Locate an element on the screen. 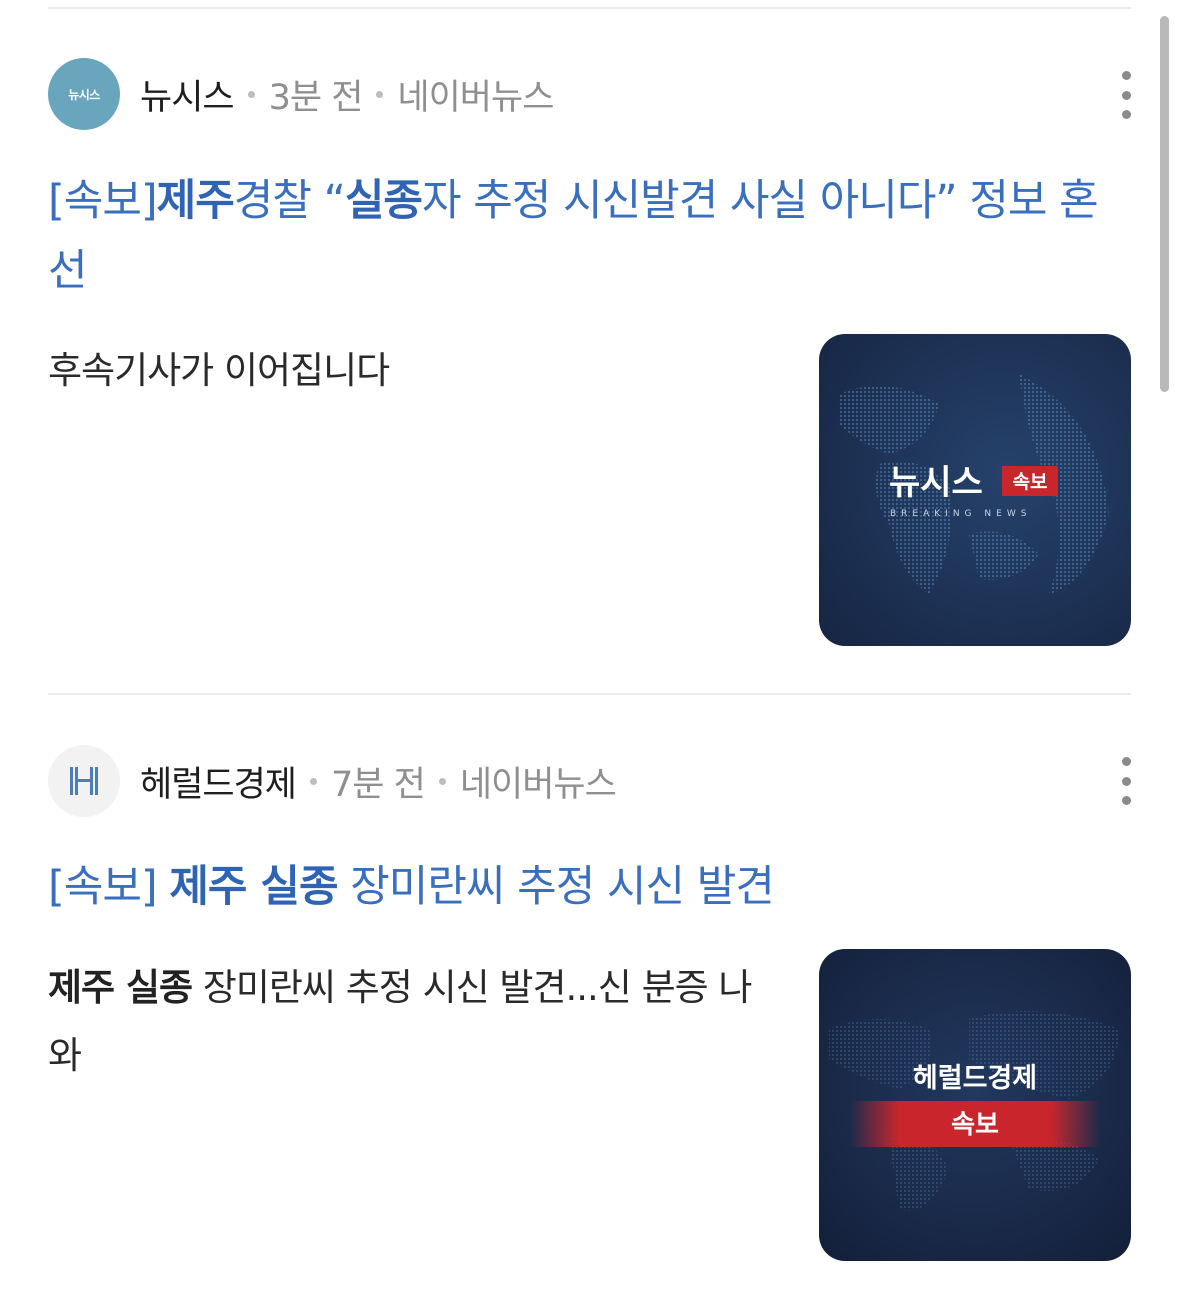 This screenshot has width=1179, height=1289. thumb-brand: 뉴시스 is located at coordinates (936, 483).